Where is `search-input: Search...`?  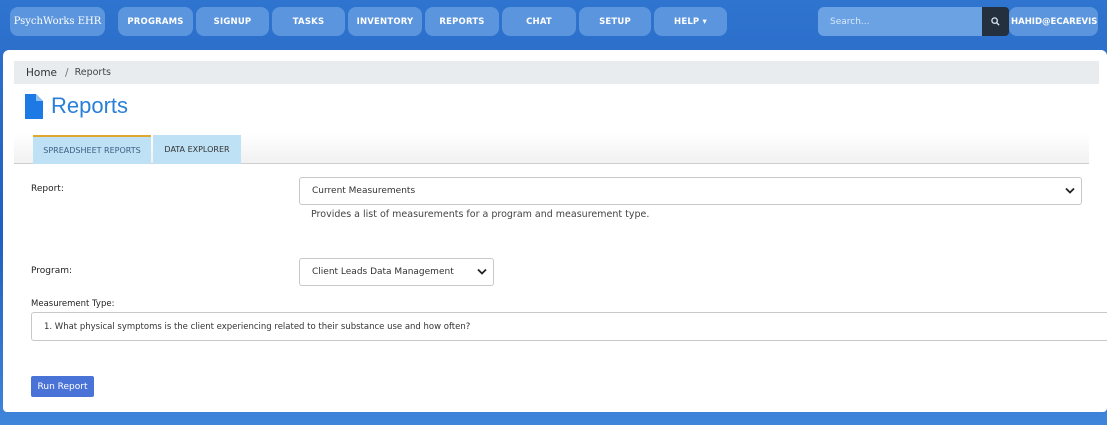
search-input: Search... is located at coordinates (900, 21).